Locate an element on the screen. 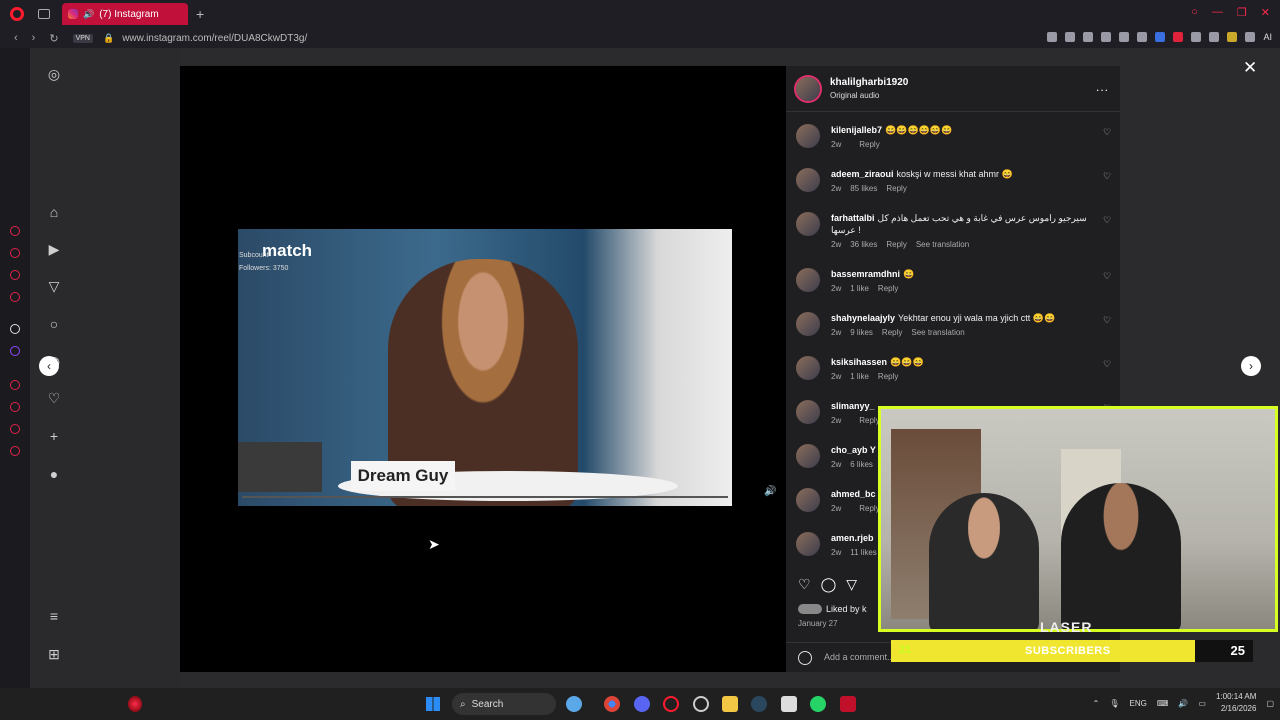  messages-icon: ▽ is located at coordinates (54, 286).